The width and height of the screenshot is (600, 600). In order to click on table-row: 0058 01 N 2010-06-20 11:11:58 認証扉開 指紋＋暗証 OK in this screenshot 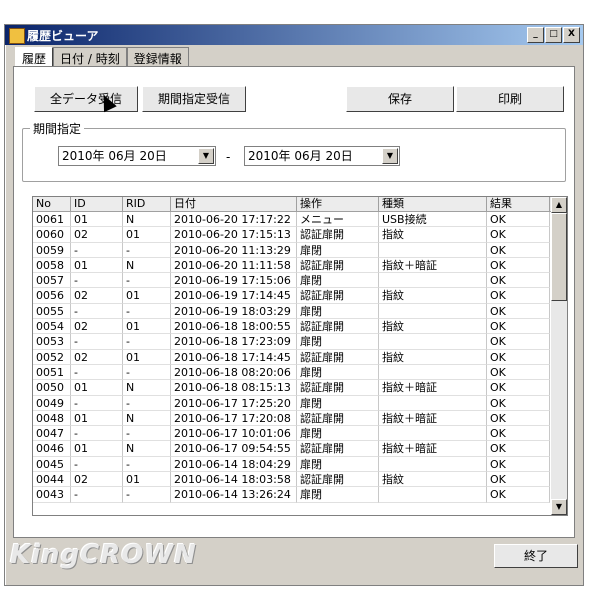, I will do `click(300, 265)`.